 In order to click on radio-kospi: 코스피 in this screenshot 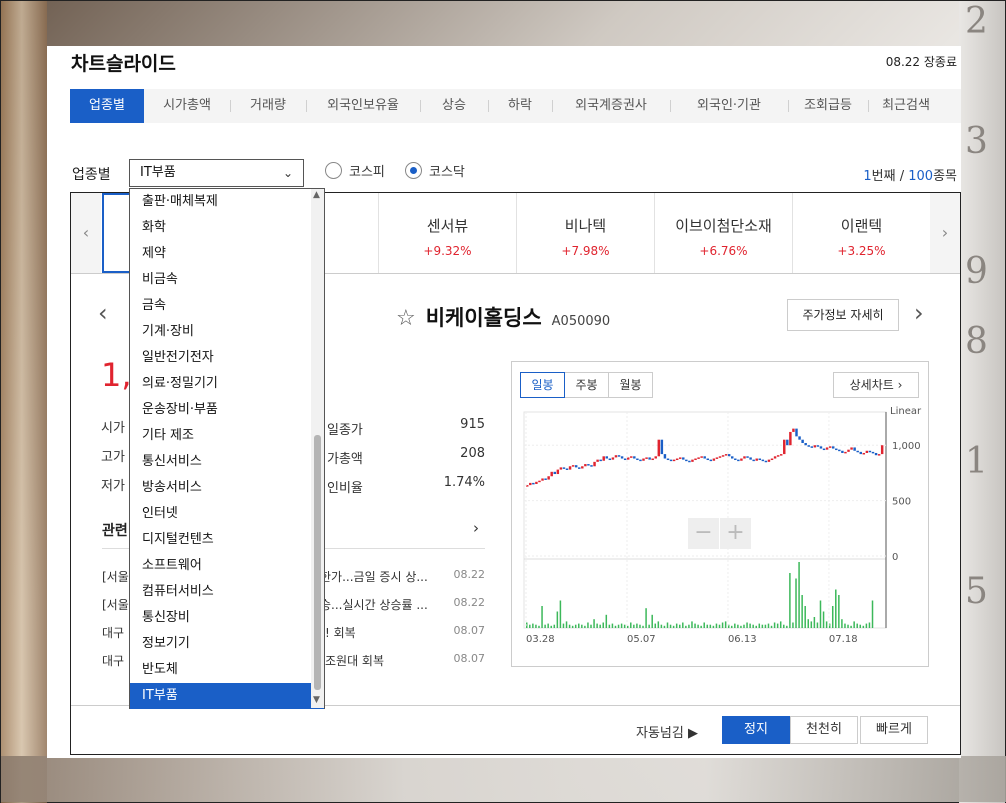, I will do `click(355, 170)`.